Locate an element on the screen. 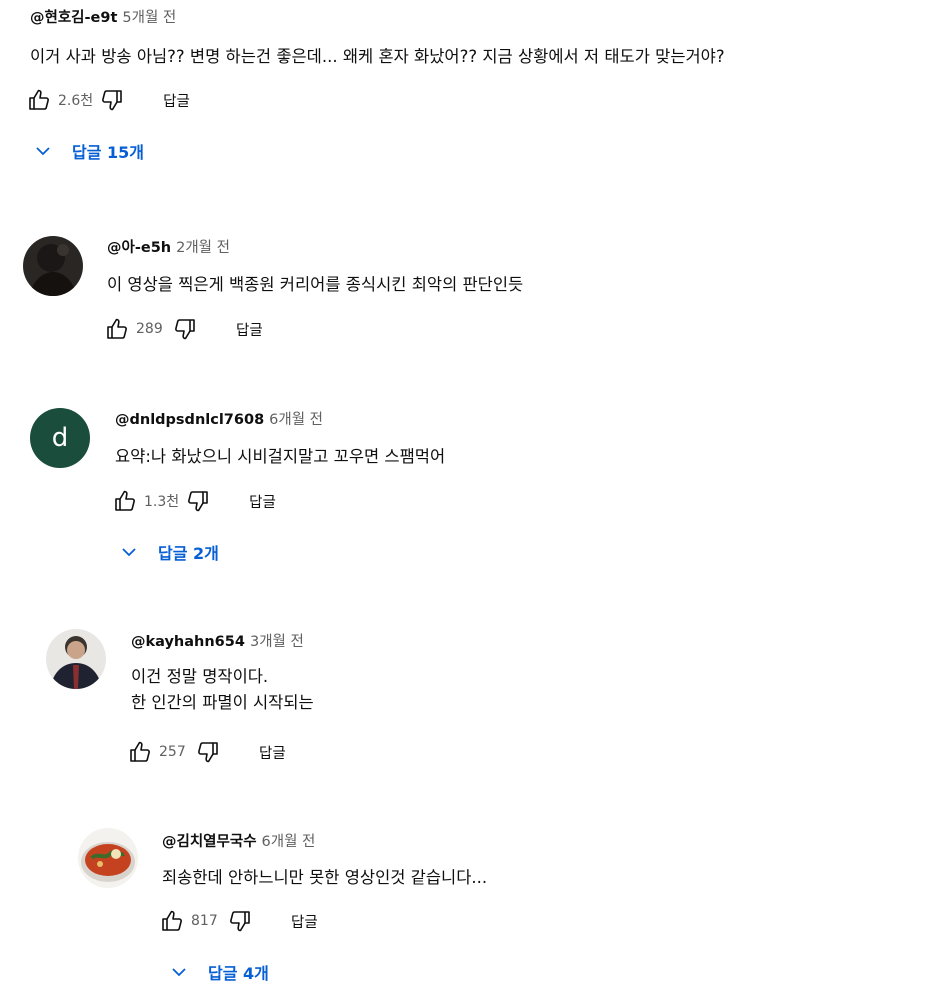 The width and height of the screenshot is (948, 997). comment-text-line: 요약:나 화났으니 시비걸지말고 꼬우면 스팸먹어 is located at coordinates (280, 456).